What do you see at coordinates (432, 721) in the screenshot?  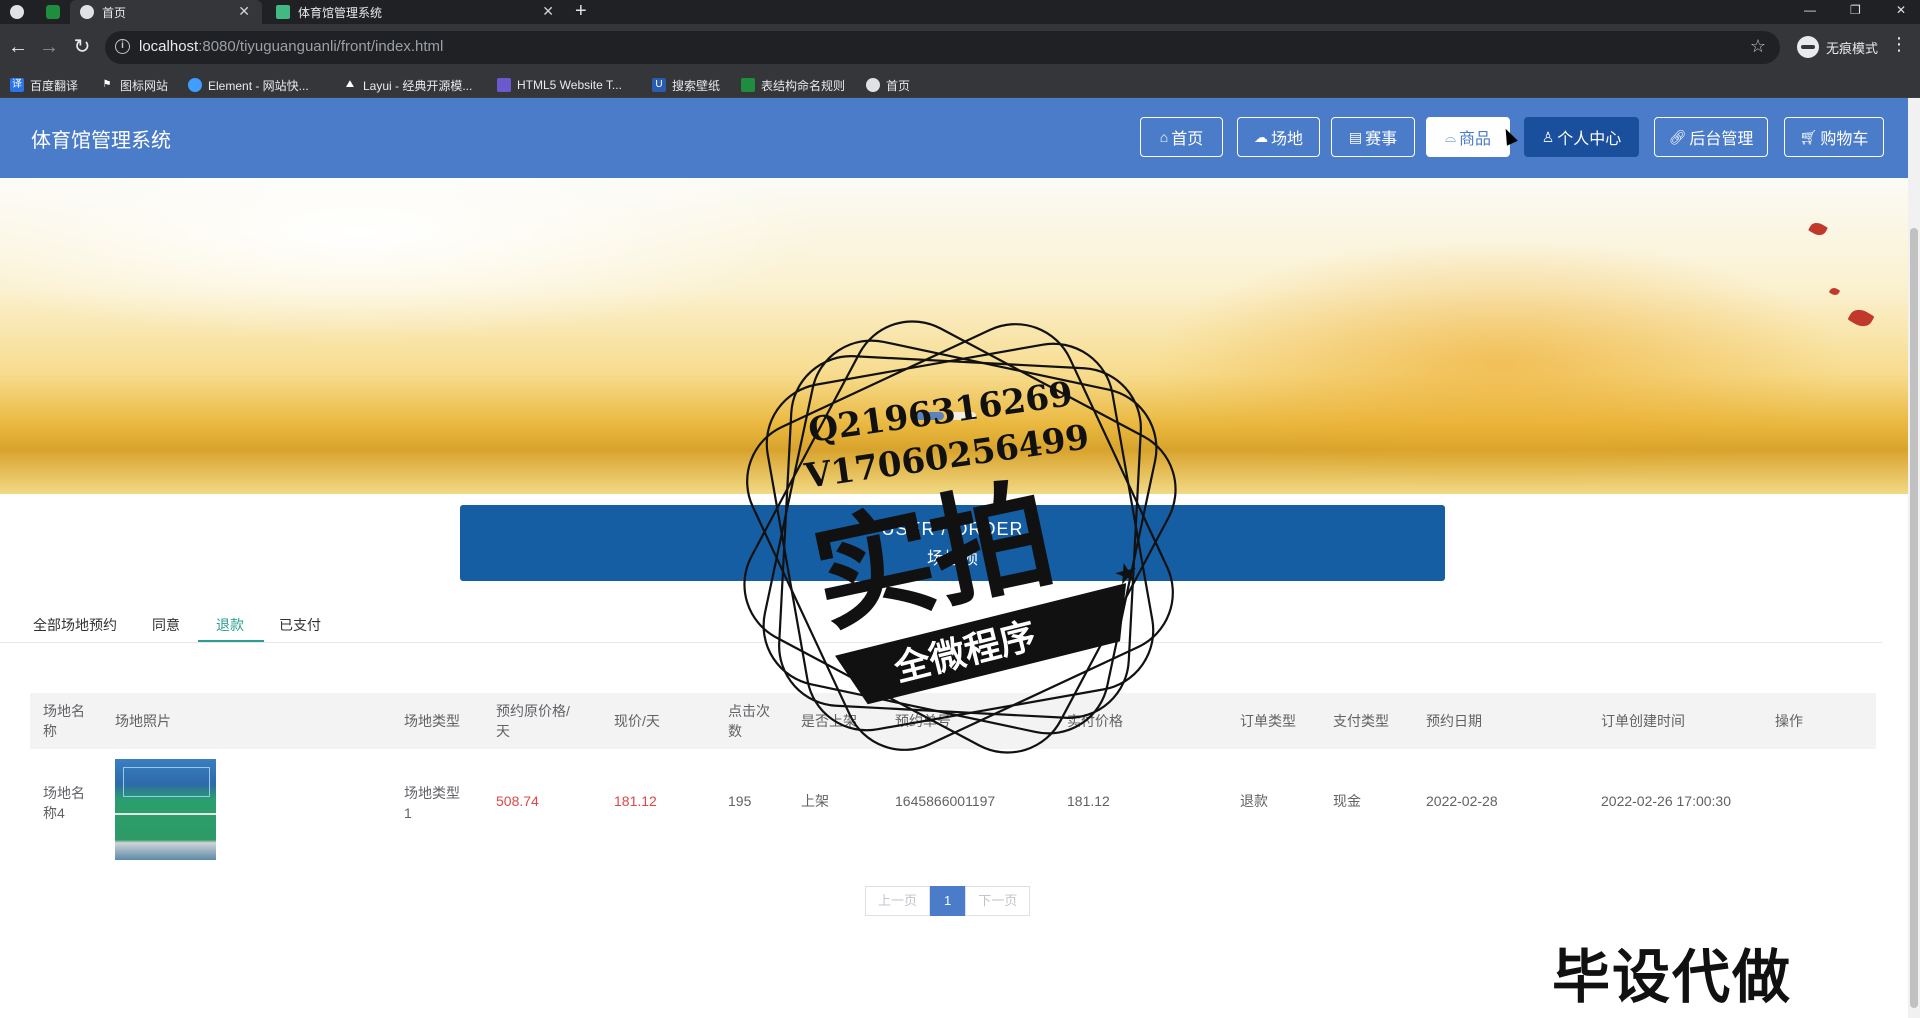 I see `col-venue-type: 场地类型` at bounding box center [432, 721].